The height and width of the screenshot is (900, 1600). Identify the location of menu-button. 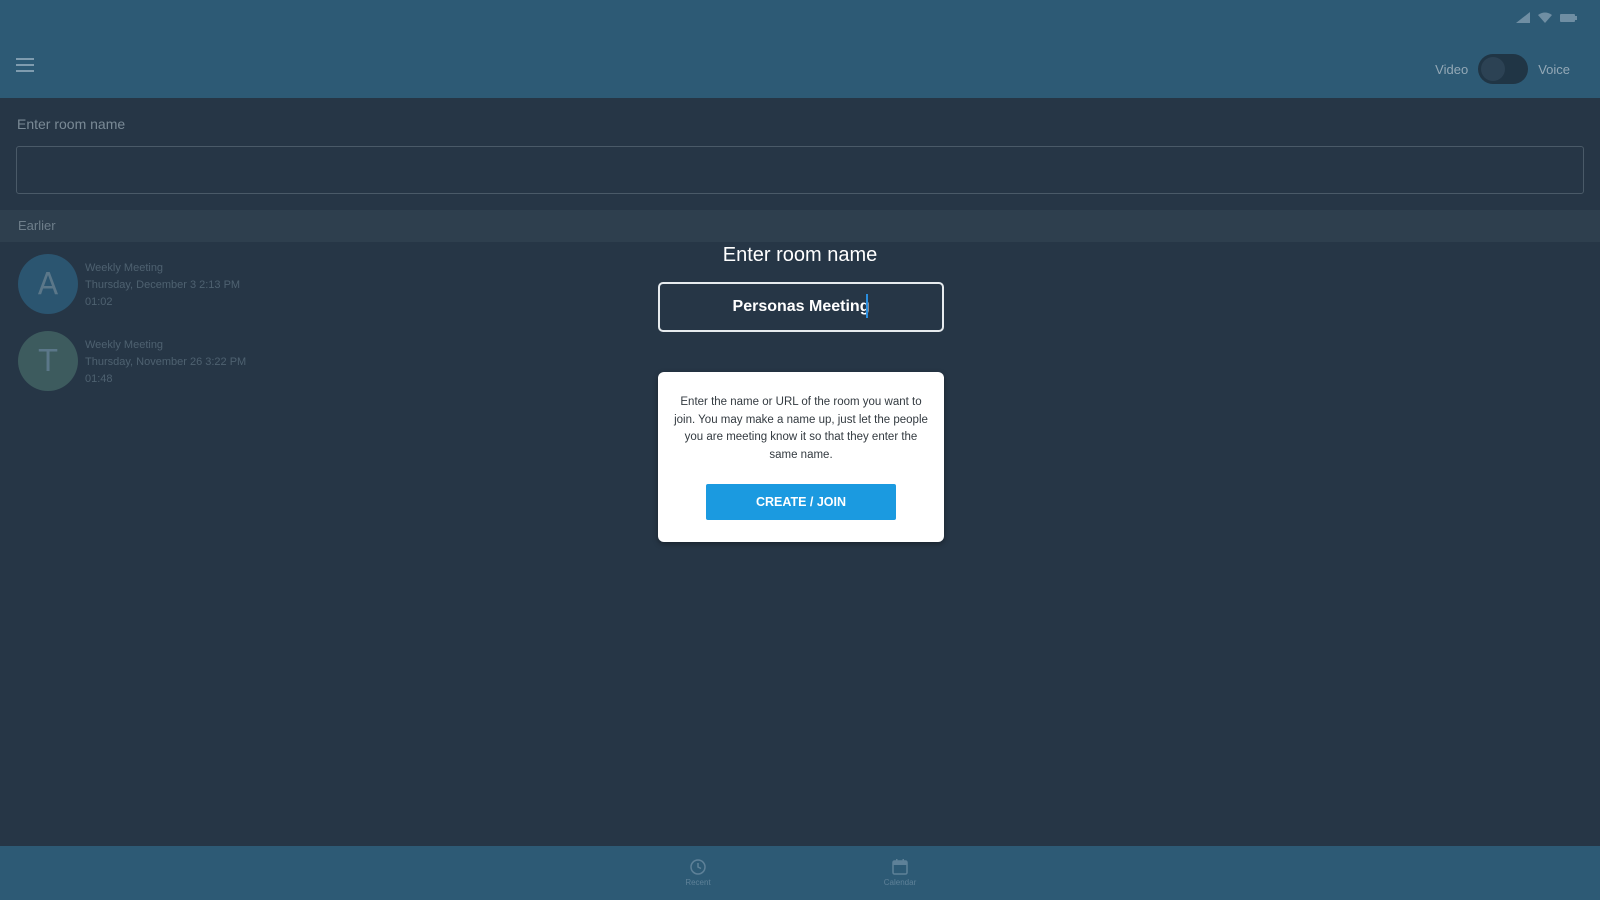
(28, 69).